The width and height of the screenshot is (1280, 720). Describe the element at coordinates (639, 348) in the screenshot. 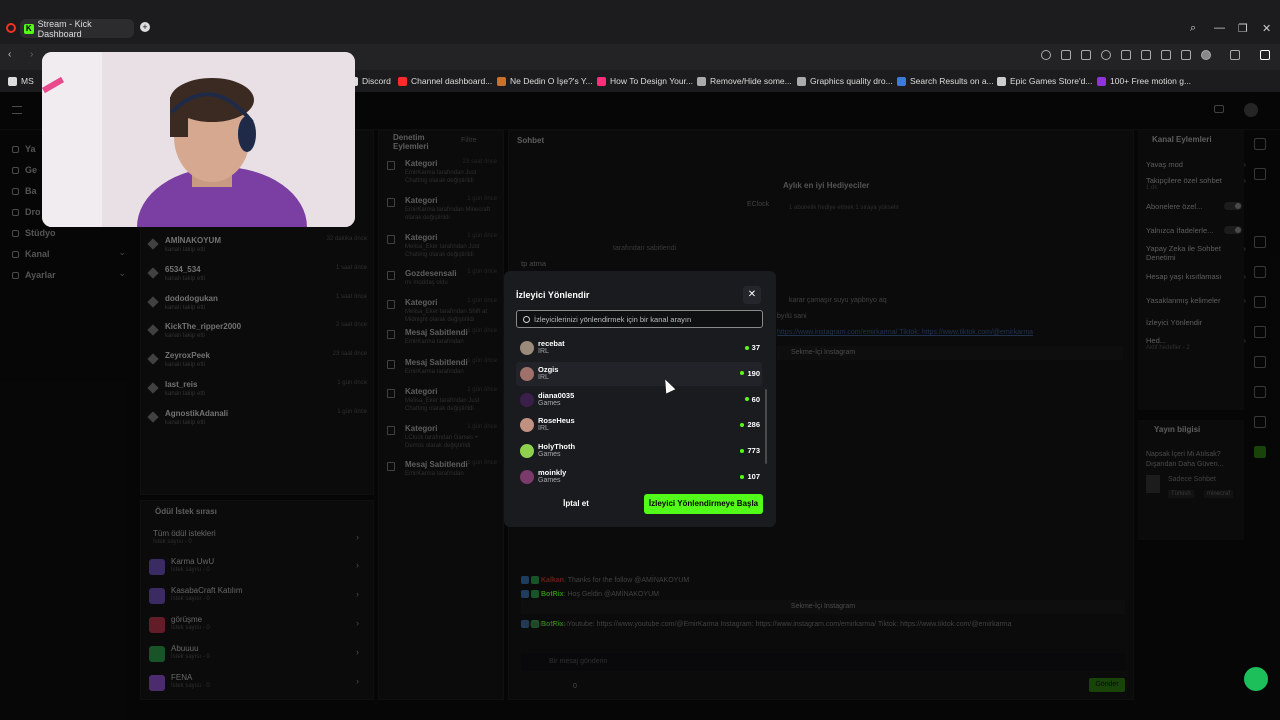

I see `channel-item: recebat IRL 37` at that location.